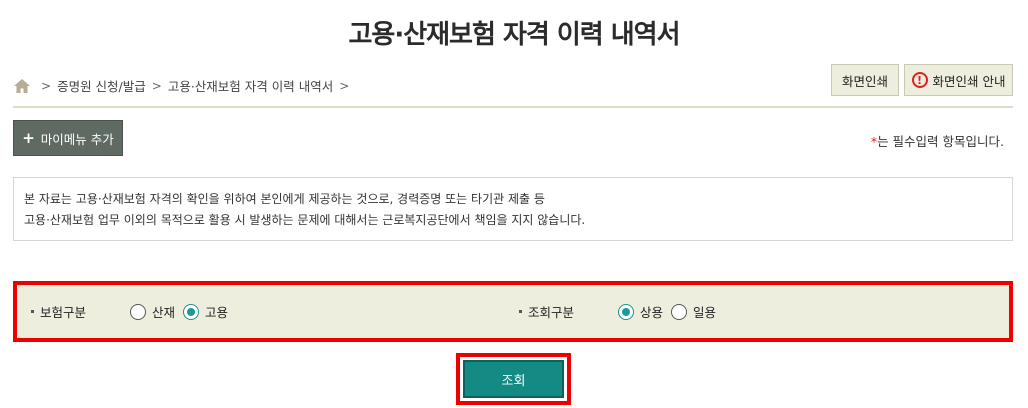 The width and height of the screenshot is (1028, 408). What do you see at coordinates (514, 35) in the screenshot?
I see `page-title: 고용·산재보험 자격 이력 내역서` at bounding box center [514, 35].